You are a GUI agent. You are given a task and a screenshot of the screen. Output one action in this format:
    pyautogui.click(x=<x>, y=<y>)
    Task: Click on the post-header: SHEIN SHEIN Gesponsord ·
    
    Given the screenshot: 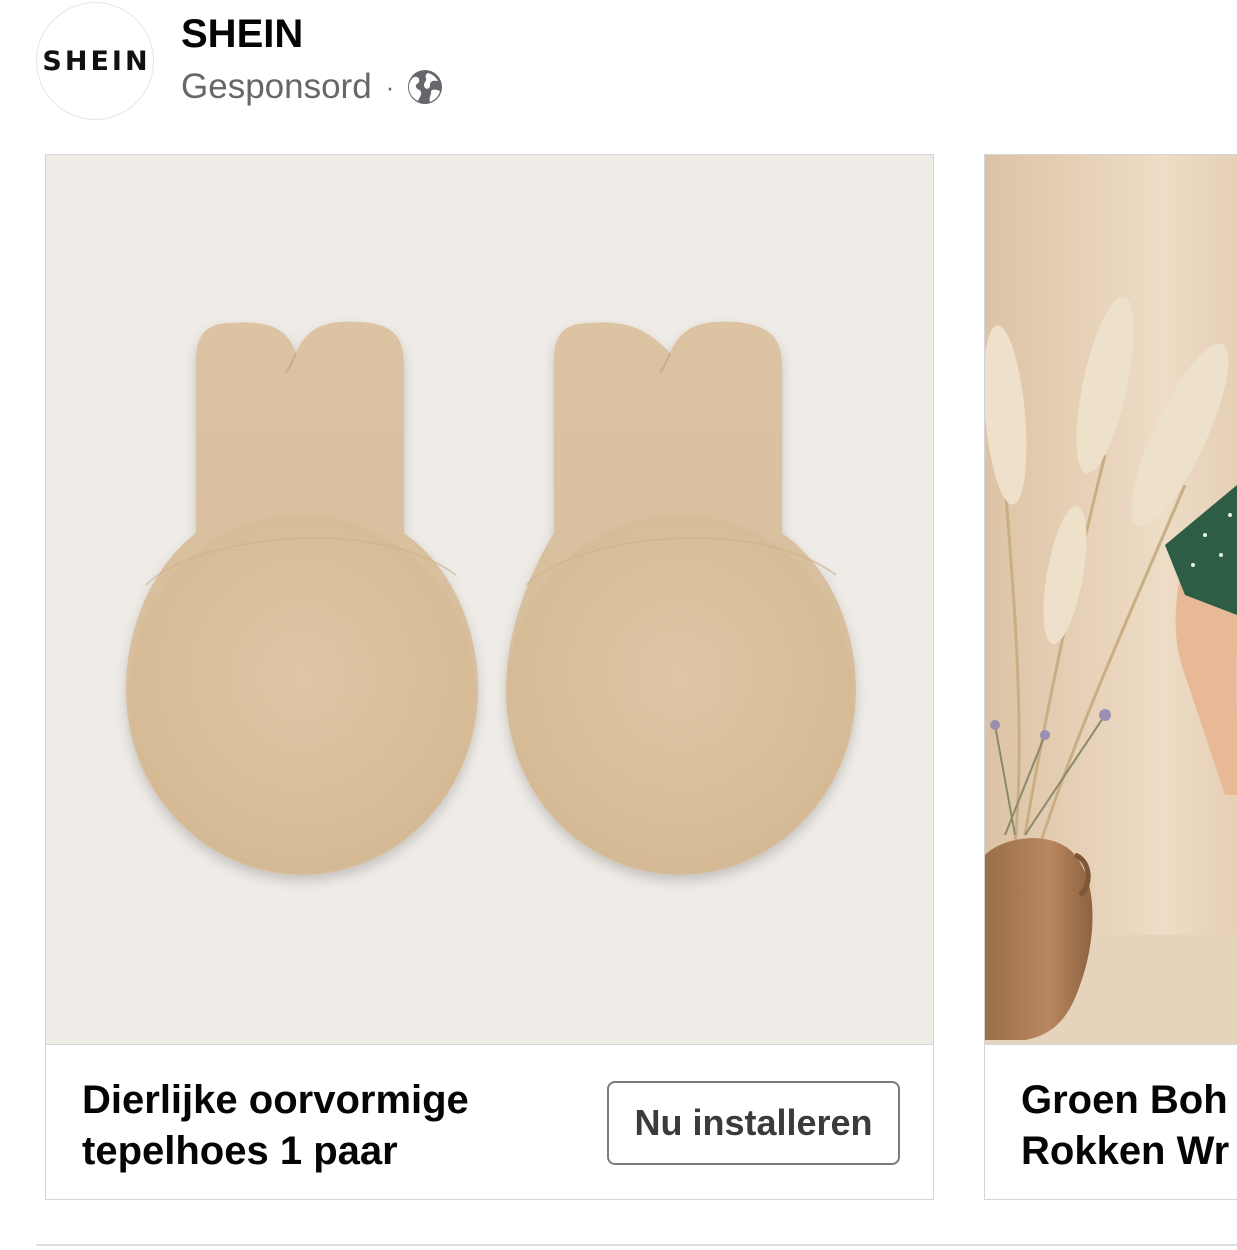 What is the action you would take?
    pyautogui.click(x=618, y=70)
    